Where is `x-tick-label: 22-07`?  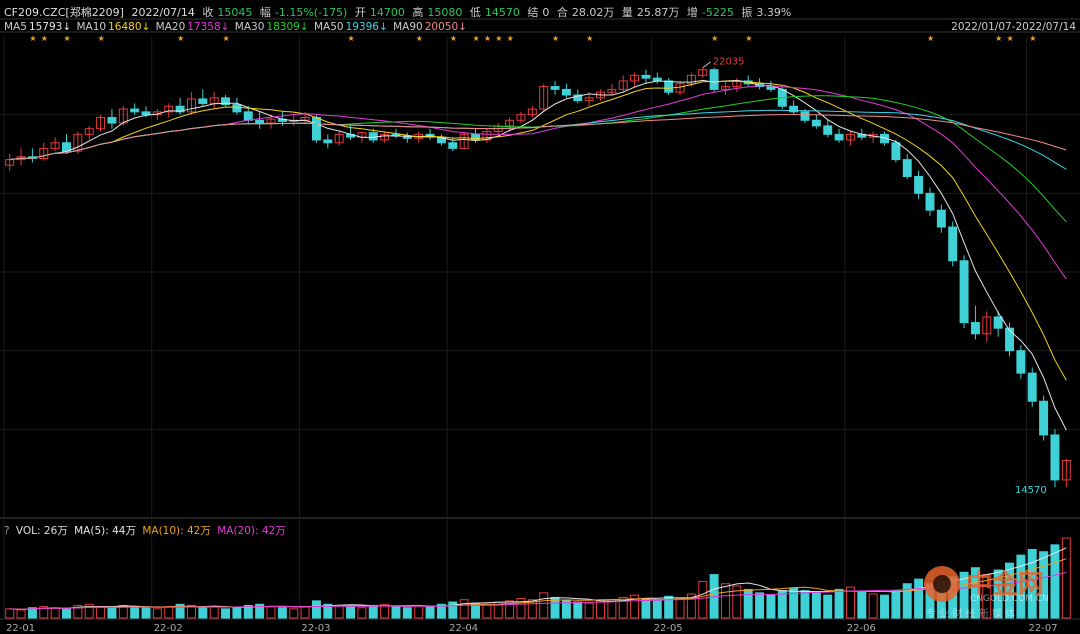
x-tick-label: 22-07 is located at coordinates (1043, 628).